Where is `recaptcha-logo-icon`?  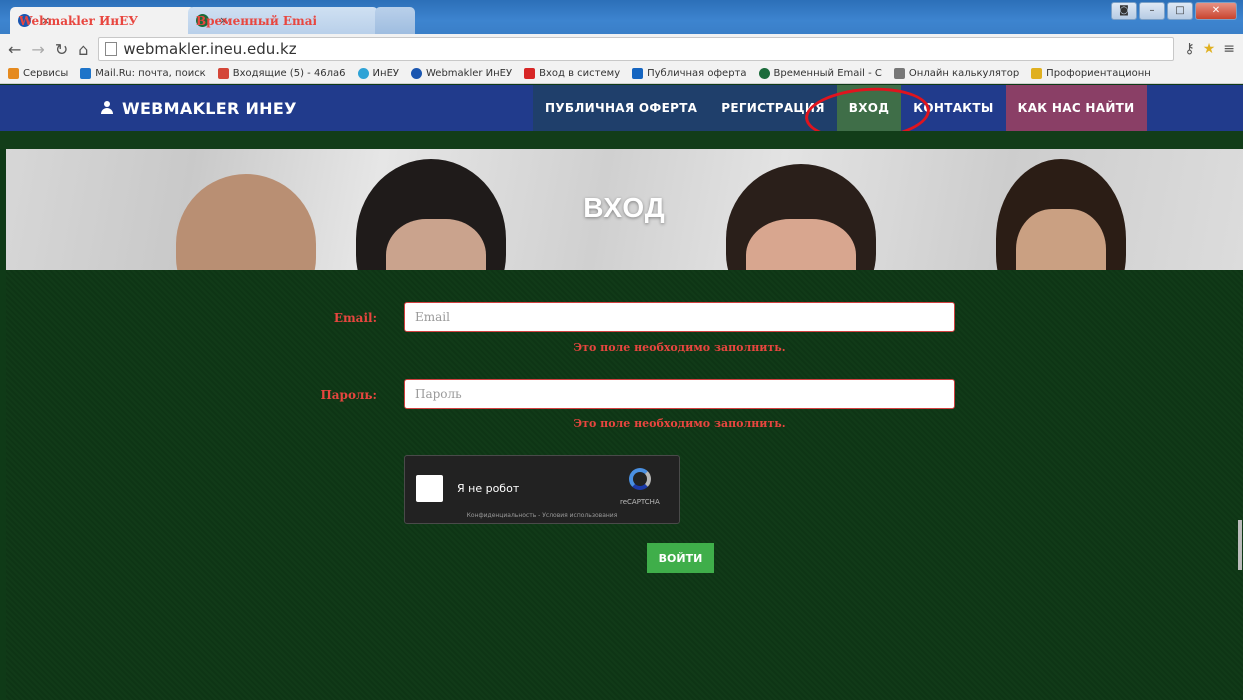 recaptcha-logo-icon is located at coordinates (640, 479).